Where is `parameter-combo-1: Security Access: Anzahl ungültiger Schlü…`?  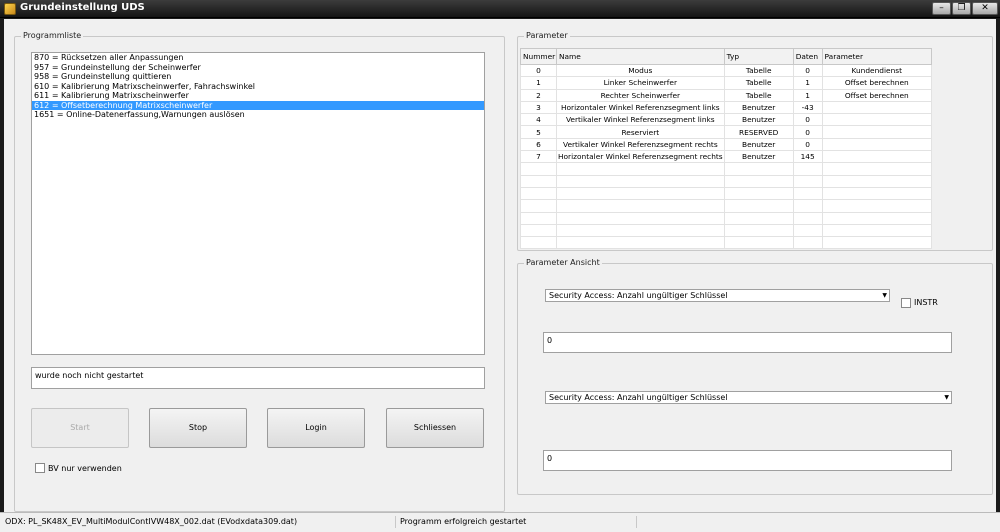
parameter-combo-1: Security Access: Anzahl ungültiger Schlü… is located at coordinates (717, 295).